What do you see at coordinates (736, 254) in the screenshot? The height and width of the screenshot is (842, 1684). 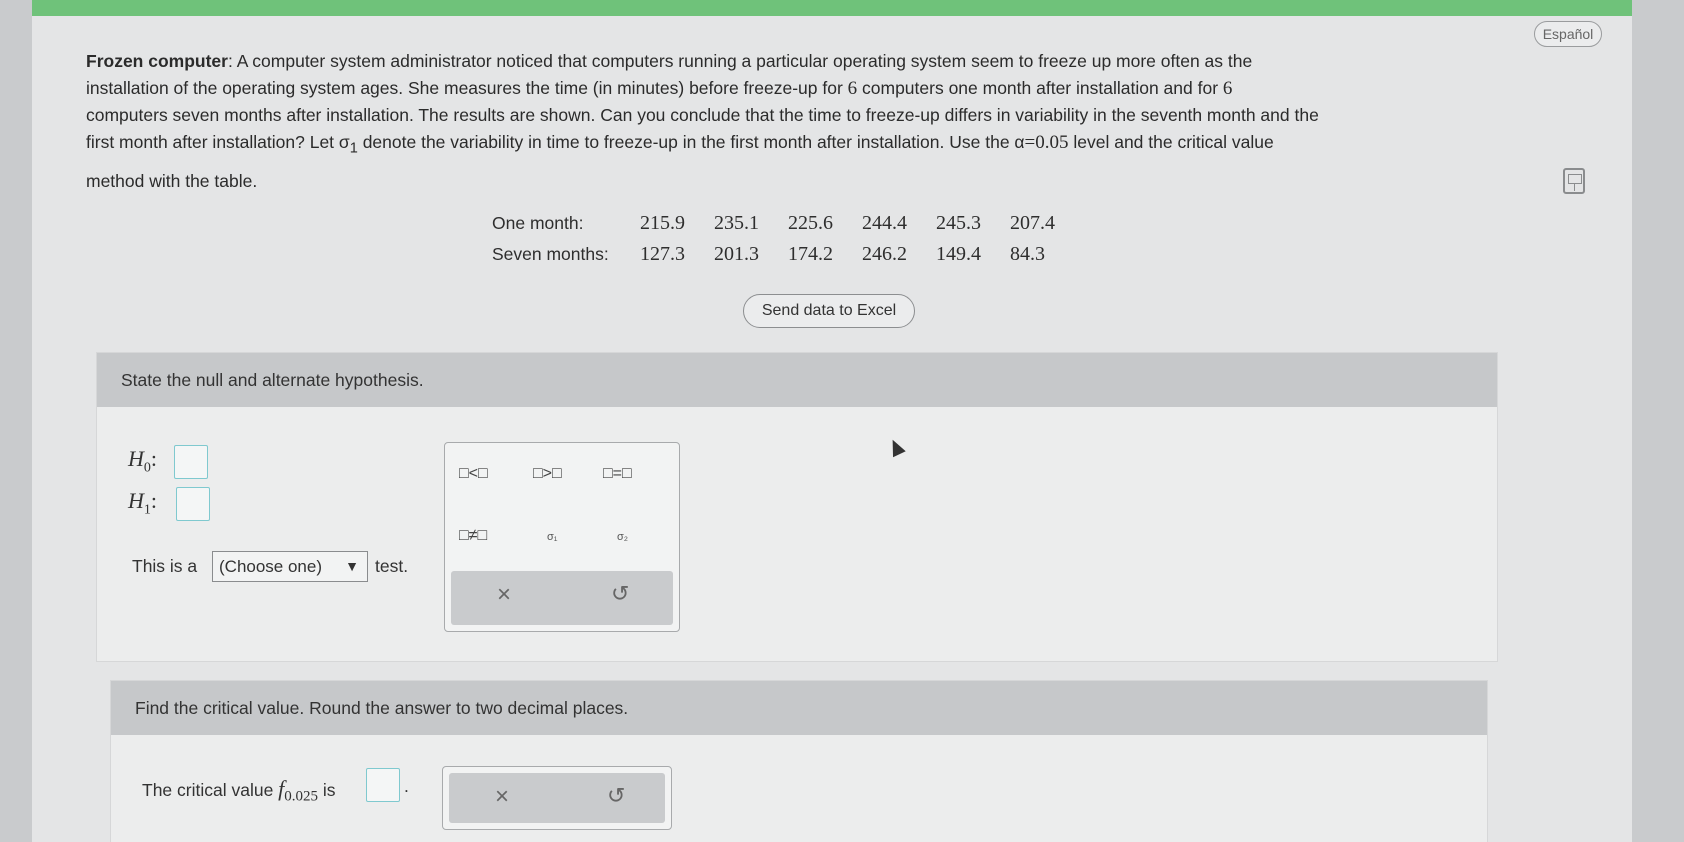 I see `table-cell: 201.3` at bounding box center [736, 254].